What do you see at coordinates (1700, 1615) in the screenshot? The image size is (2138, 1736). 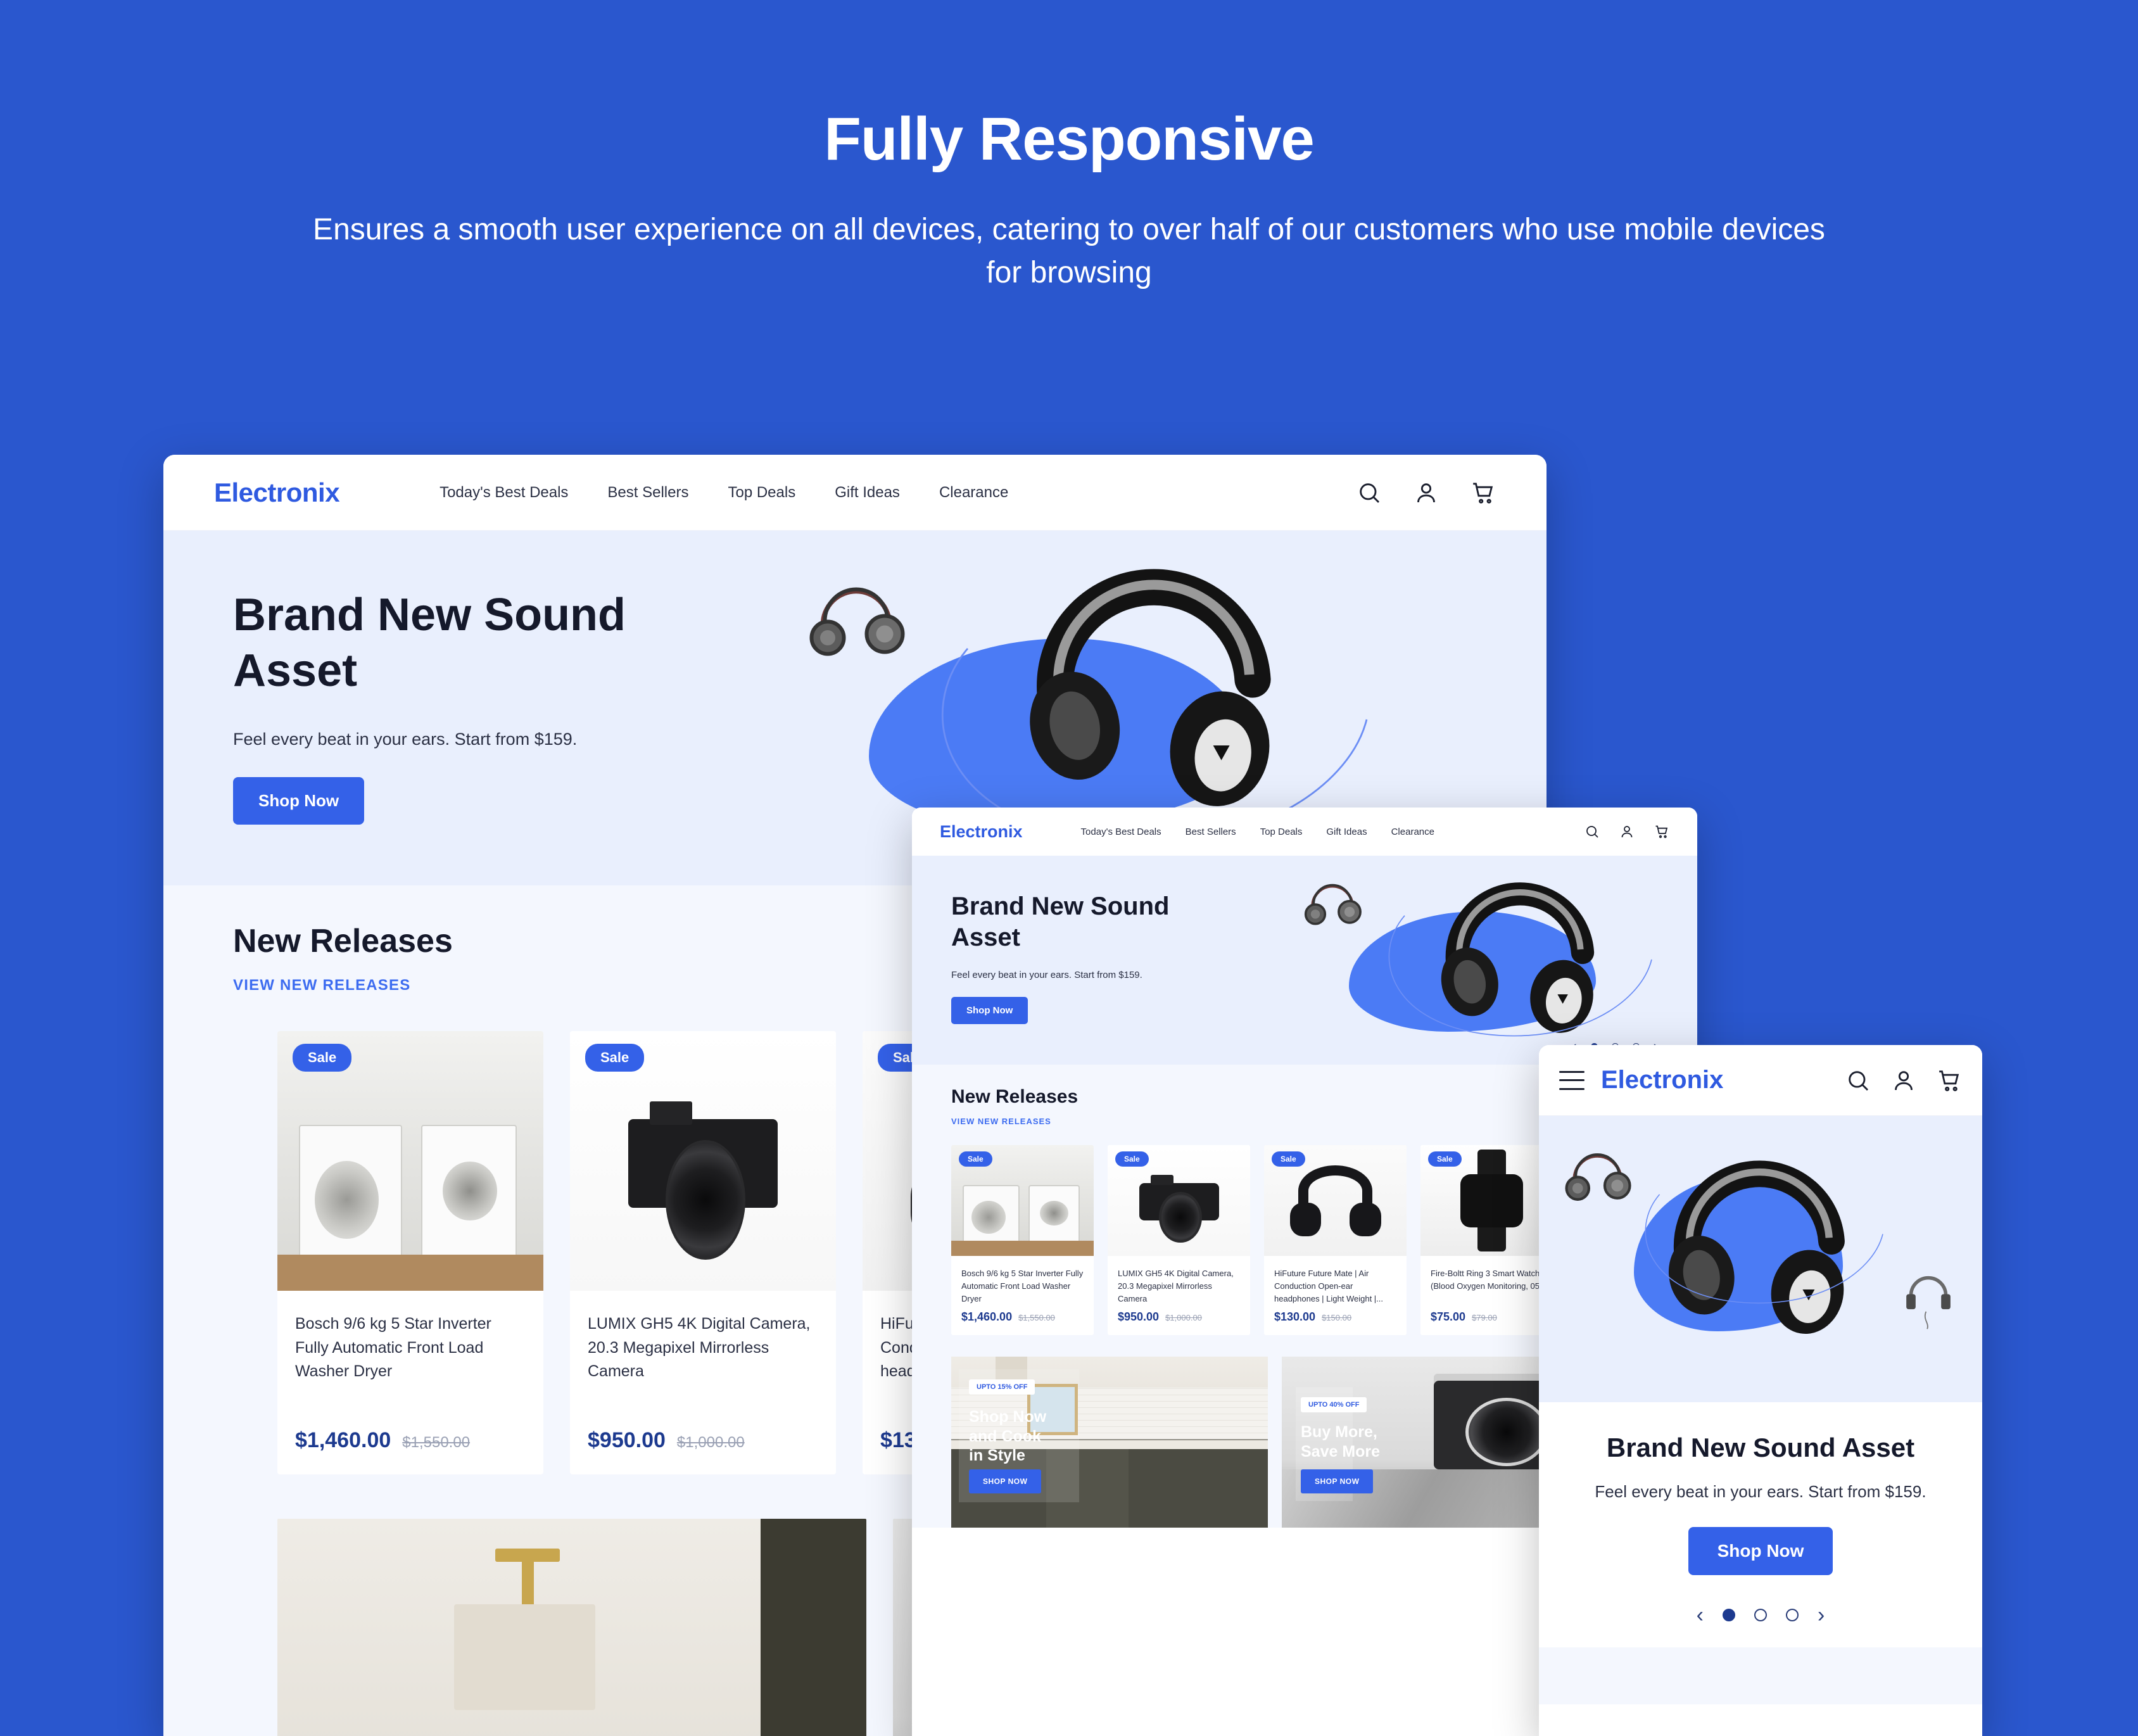 I see `carousel-prev-button: ‹` at bounding box center [1700, 1615].